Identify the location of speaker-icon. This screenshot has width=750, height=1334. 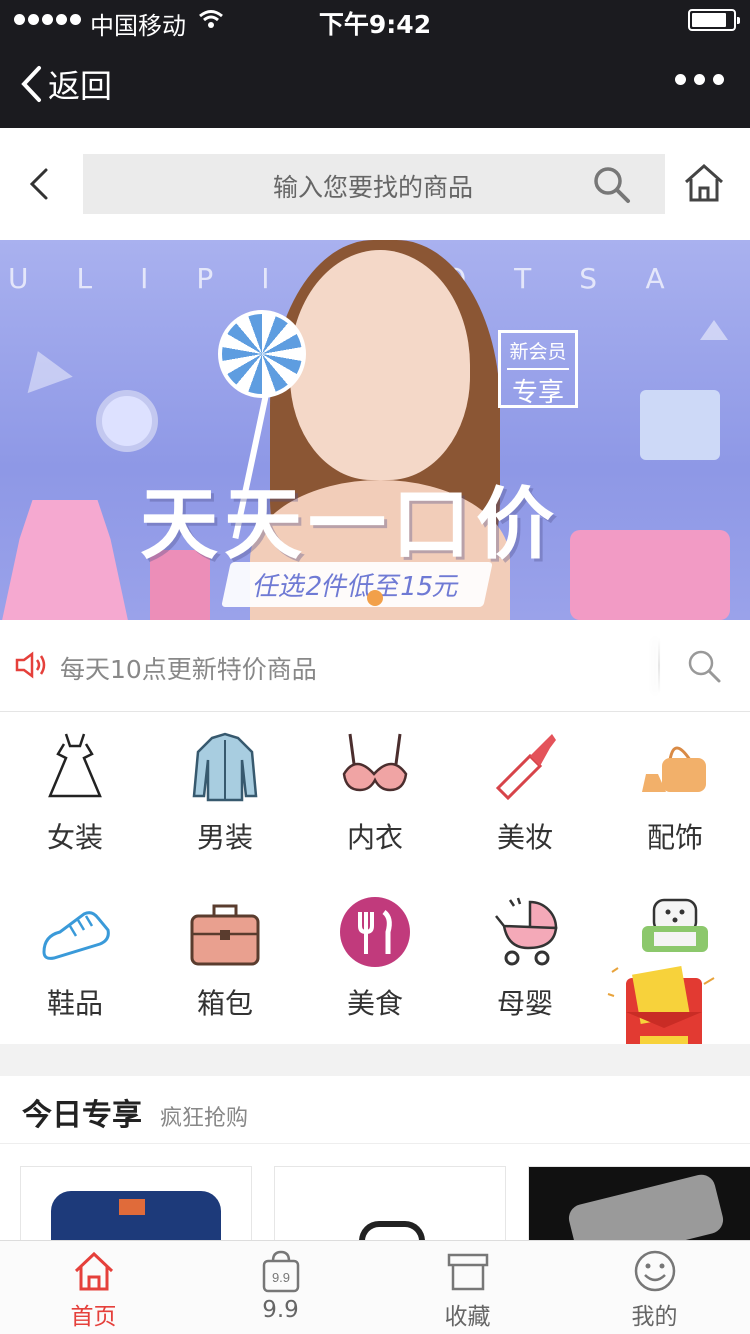
(30, 665).